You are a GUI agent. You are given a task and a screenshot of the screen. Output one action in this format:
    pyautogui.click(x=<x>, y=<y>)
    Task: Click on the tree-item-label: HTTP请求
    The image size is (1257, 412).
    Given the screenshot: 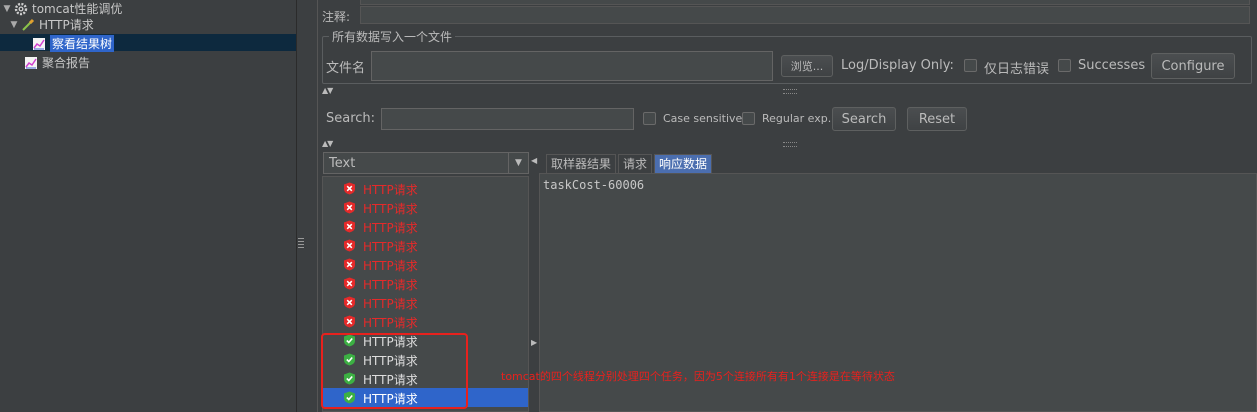 What is the action you would take?
    pyautogui.click(x=66, y=25)
    